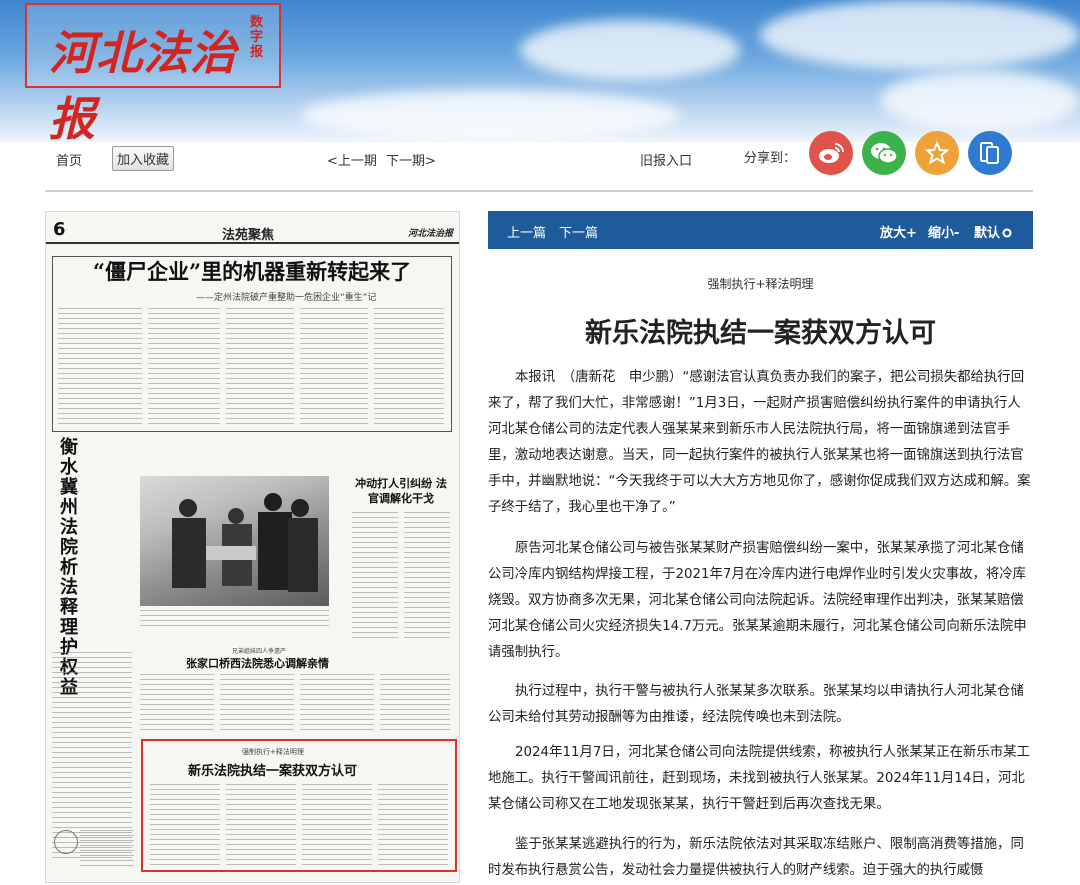 The width and height of the screenshot is (1080, 885). What do you see at coordinates (666, 159) in the screenshot?
I see `archive-link: 旧报入口` at bounding box center [666, 159].